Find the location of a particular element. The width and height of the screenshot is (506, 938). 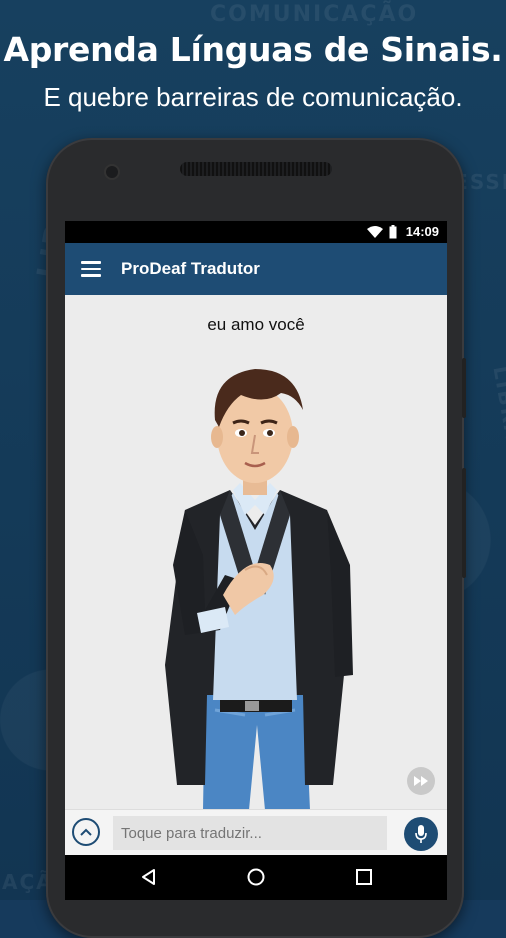

volume-button is located at coordinates (464, 523).